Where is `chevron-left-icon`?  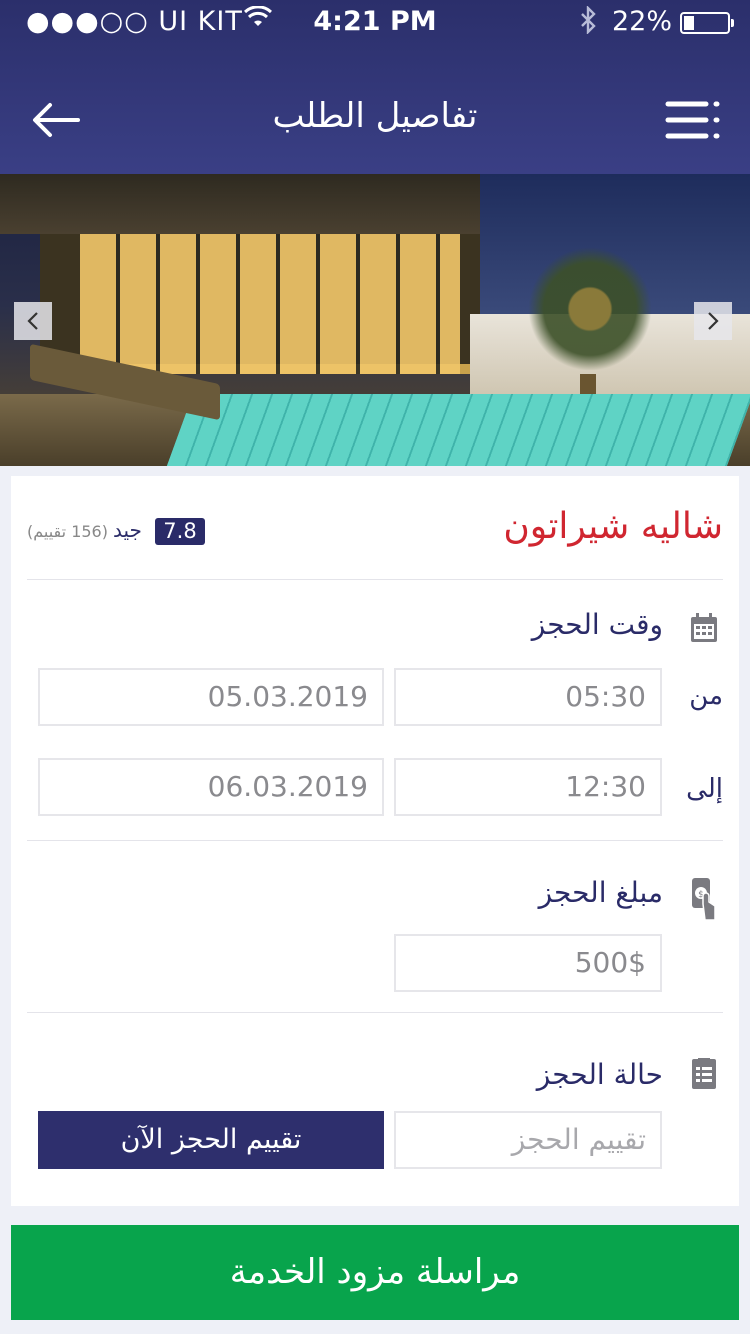
chevron-left-icon is located at coordinates (32, 321).